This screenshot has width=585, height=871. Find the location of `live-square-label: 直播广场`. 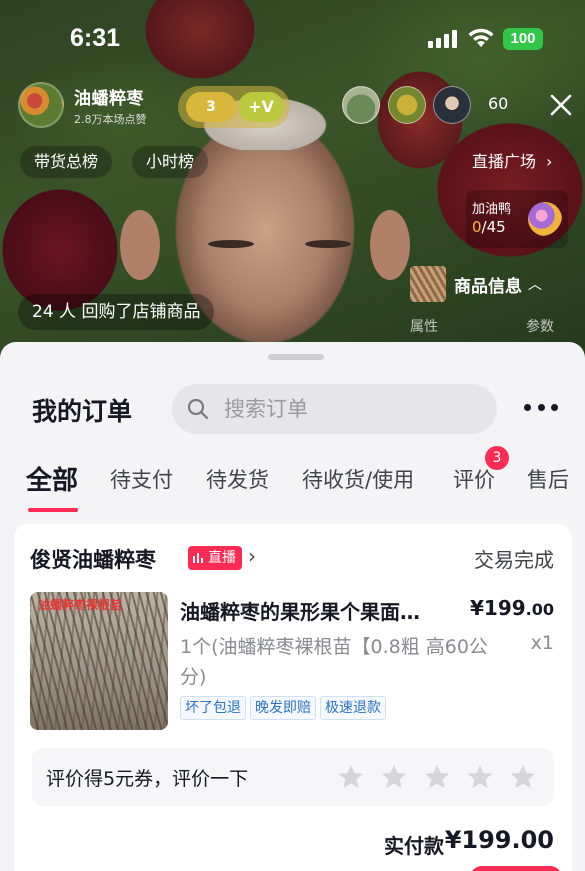

live-square-label: 直播广场 is located at coordinates (504, 161).